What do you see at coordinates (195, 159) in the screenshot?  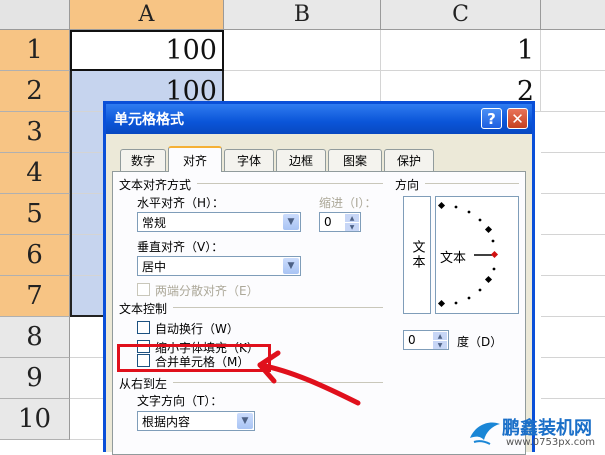 I see `tab-alignment: 对齐` at bounding box center [195, 159].